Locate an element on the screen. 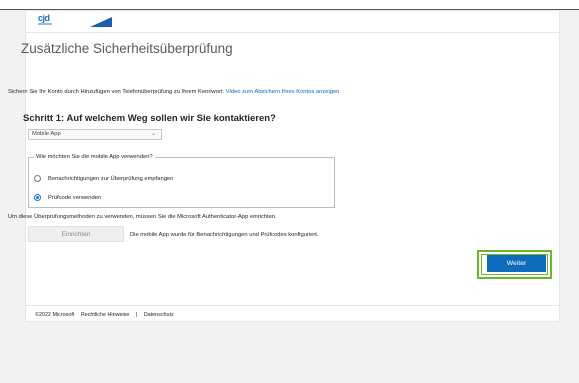 The image size is (579, 383). legal-link: Rechtliche Hinweise is located at coordinates (105, 315).